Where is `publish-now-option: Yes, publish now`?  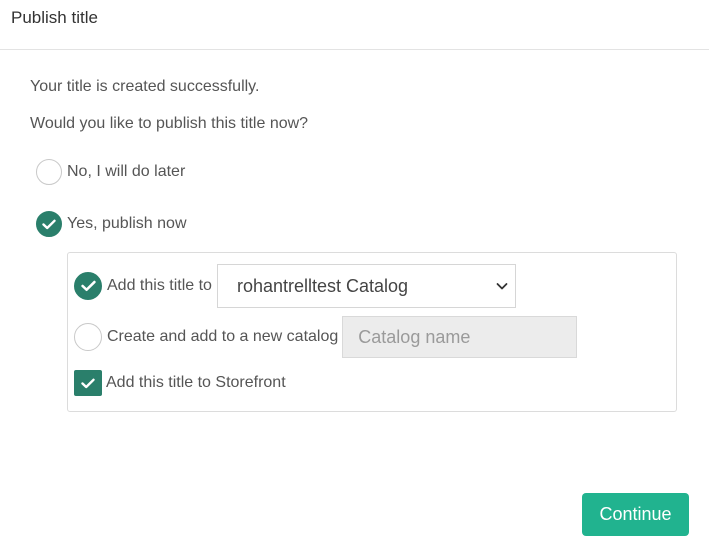
publish-now-option: Yes, publish now is located at coordinates (111, 224).